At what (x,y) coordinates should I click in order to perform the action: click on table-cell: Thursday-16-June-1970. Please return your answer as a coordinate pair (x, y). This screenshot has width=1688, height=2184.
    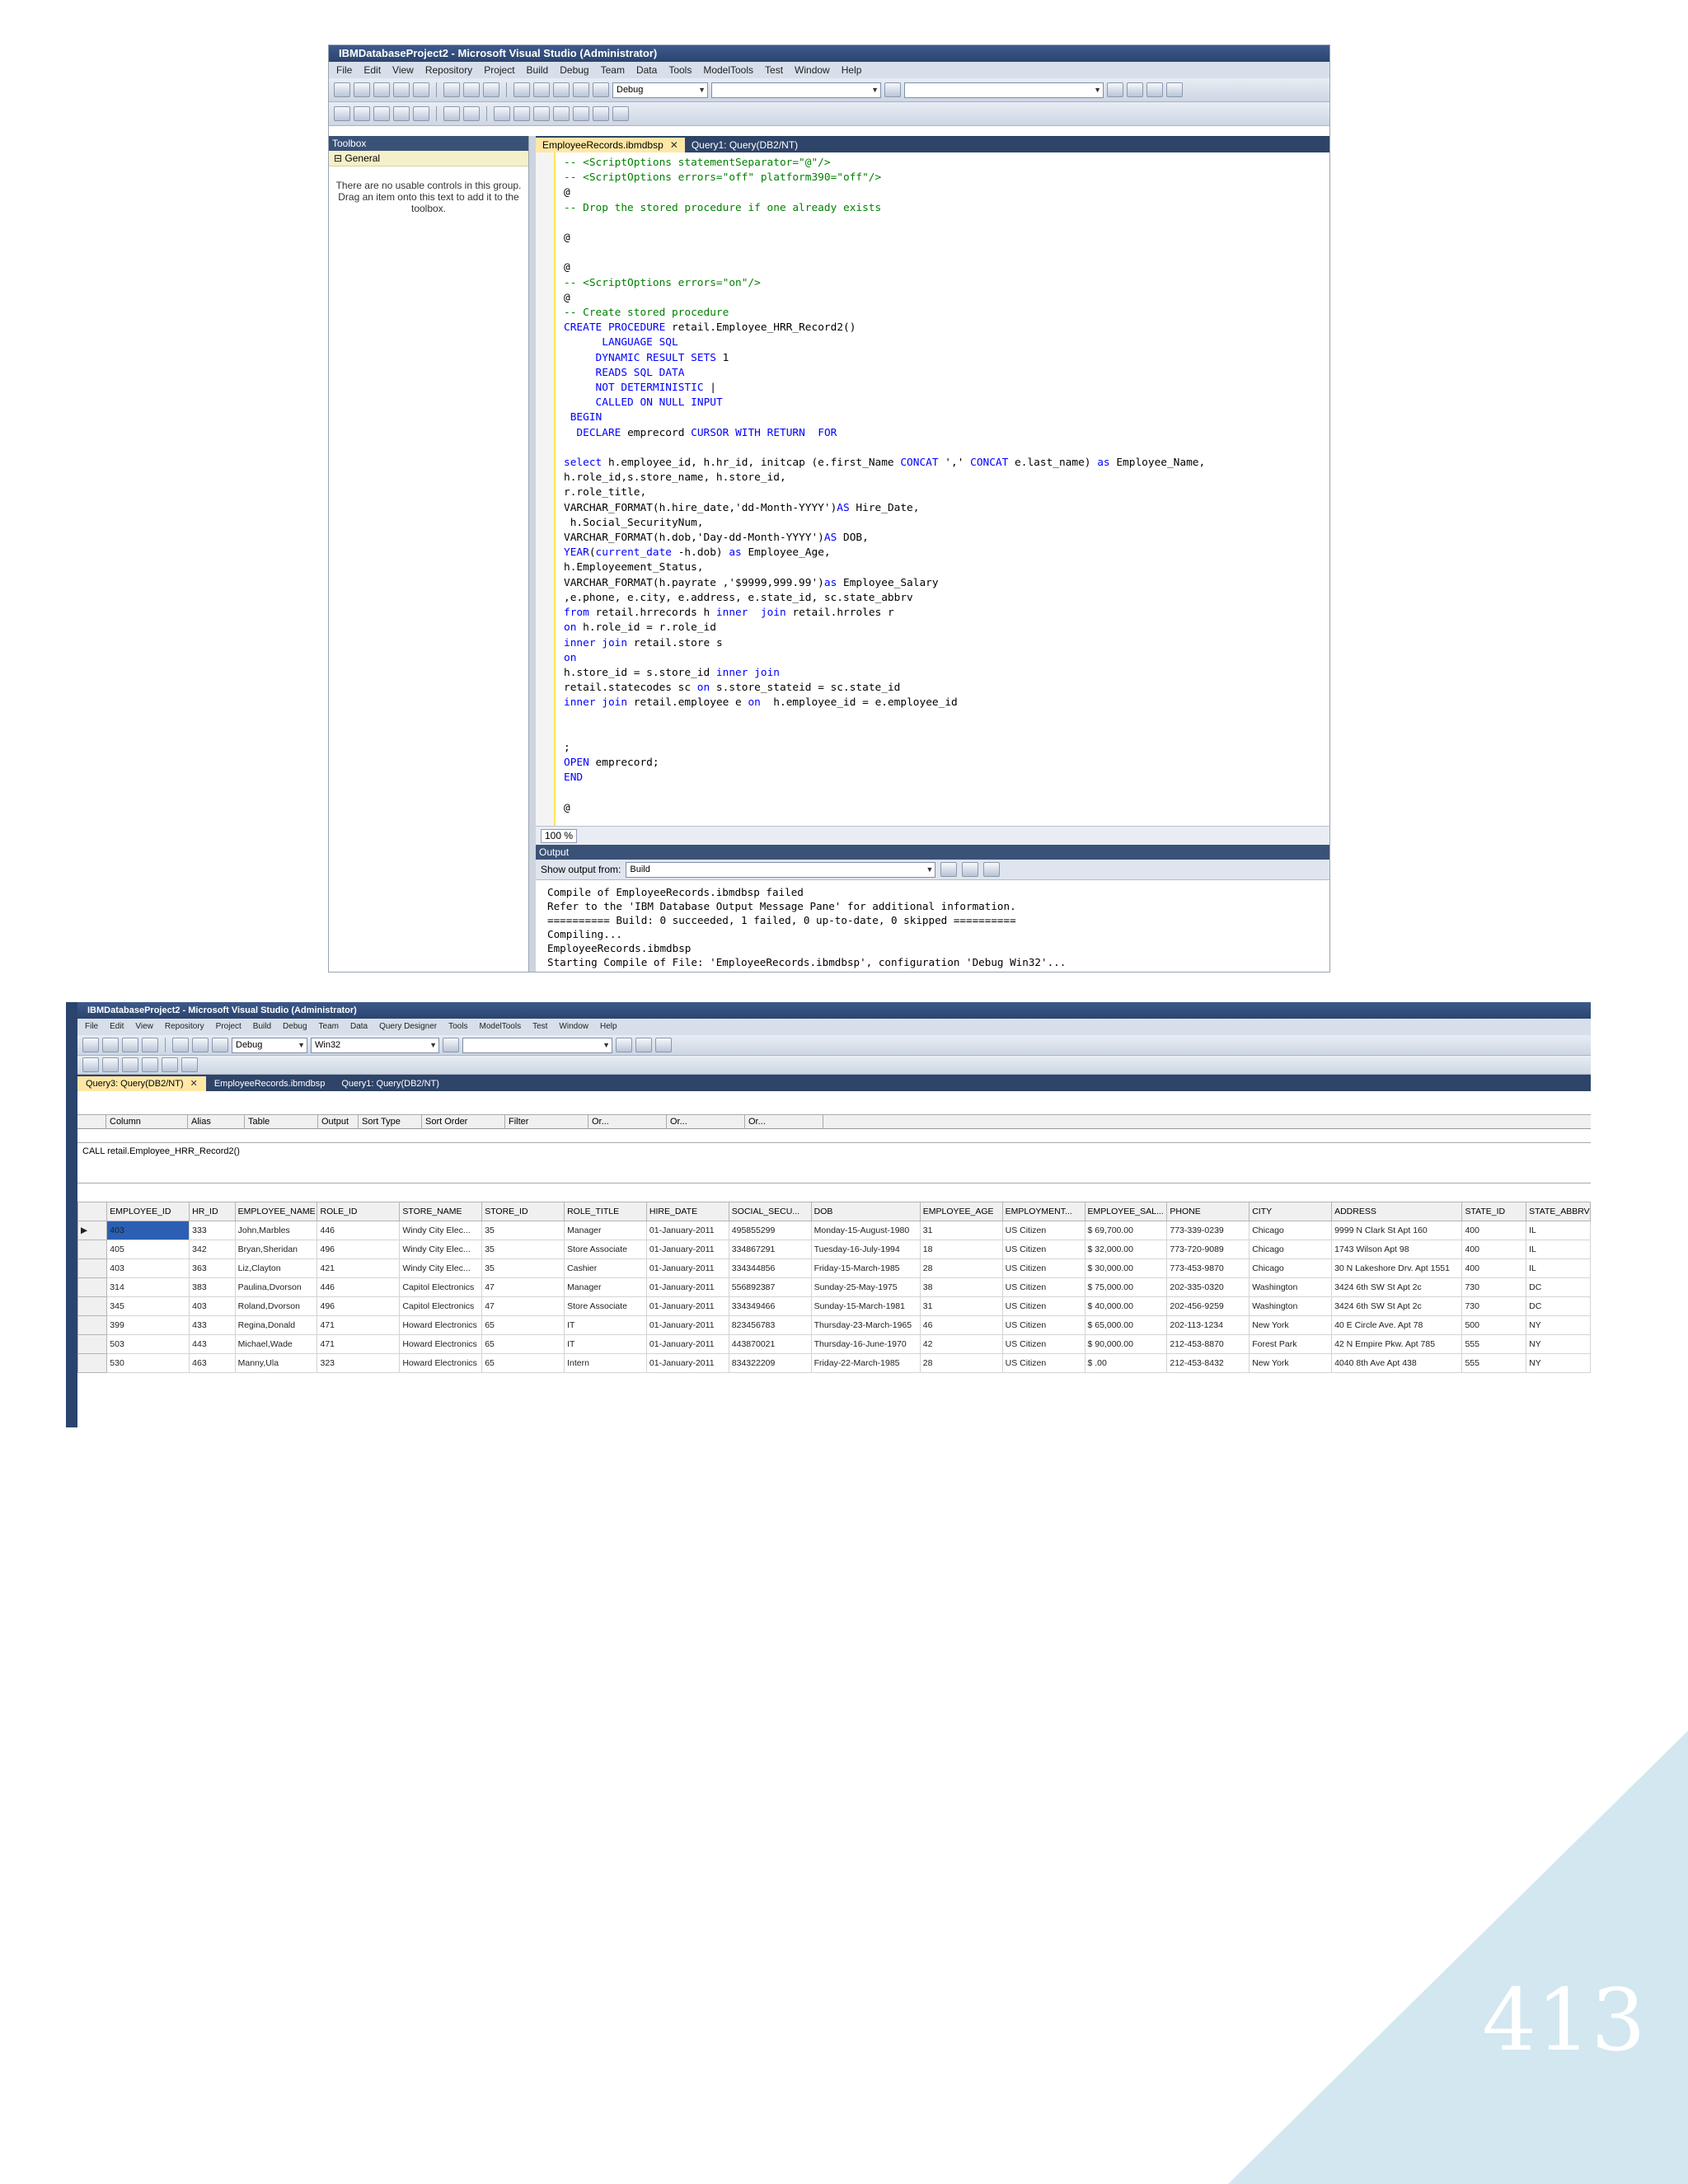
    Looking at the image, I should click on (865, 1344).